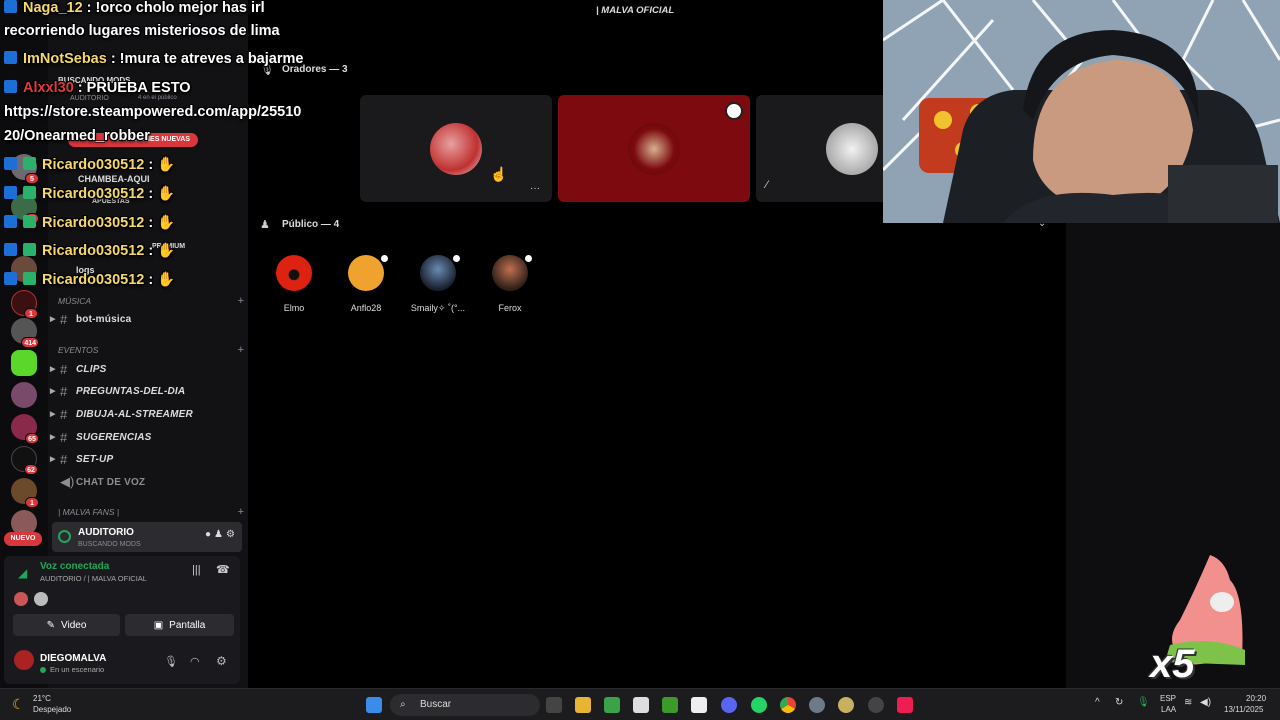 The width and height of the screenshot is (1280, 720). Describe the element at coordinates (74, 566) in the screenshot. I see `voice-status: Voz conectada` at that location.